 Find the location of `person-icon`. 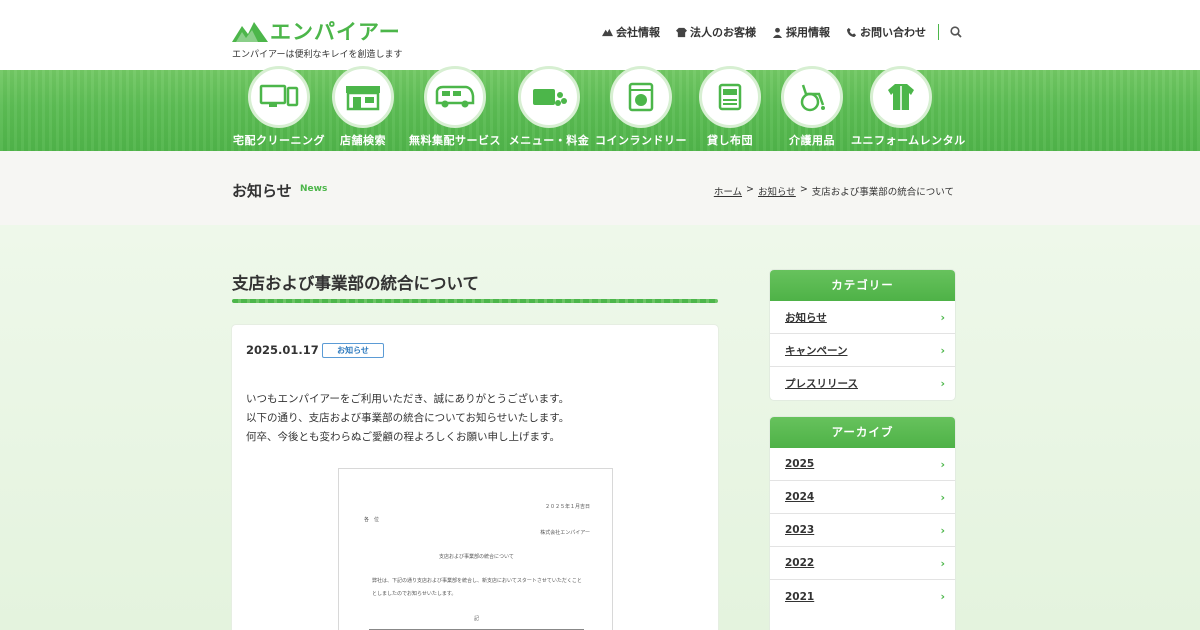

person-icon is located at coordinates (777, 32).